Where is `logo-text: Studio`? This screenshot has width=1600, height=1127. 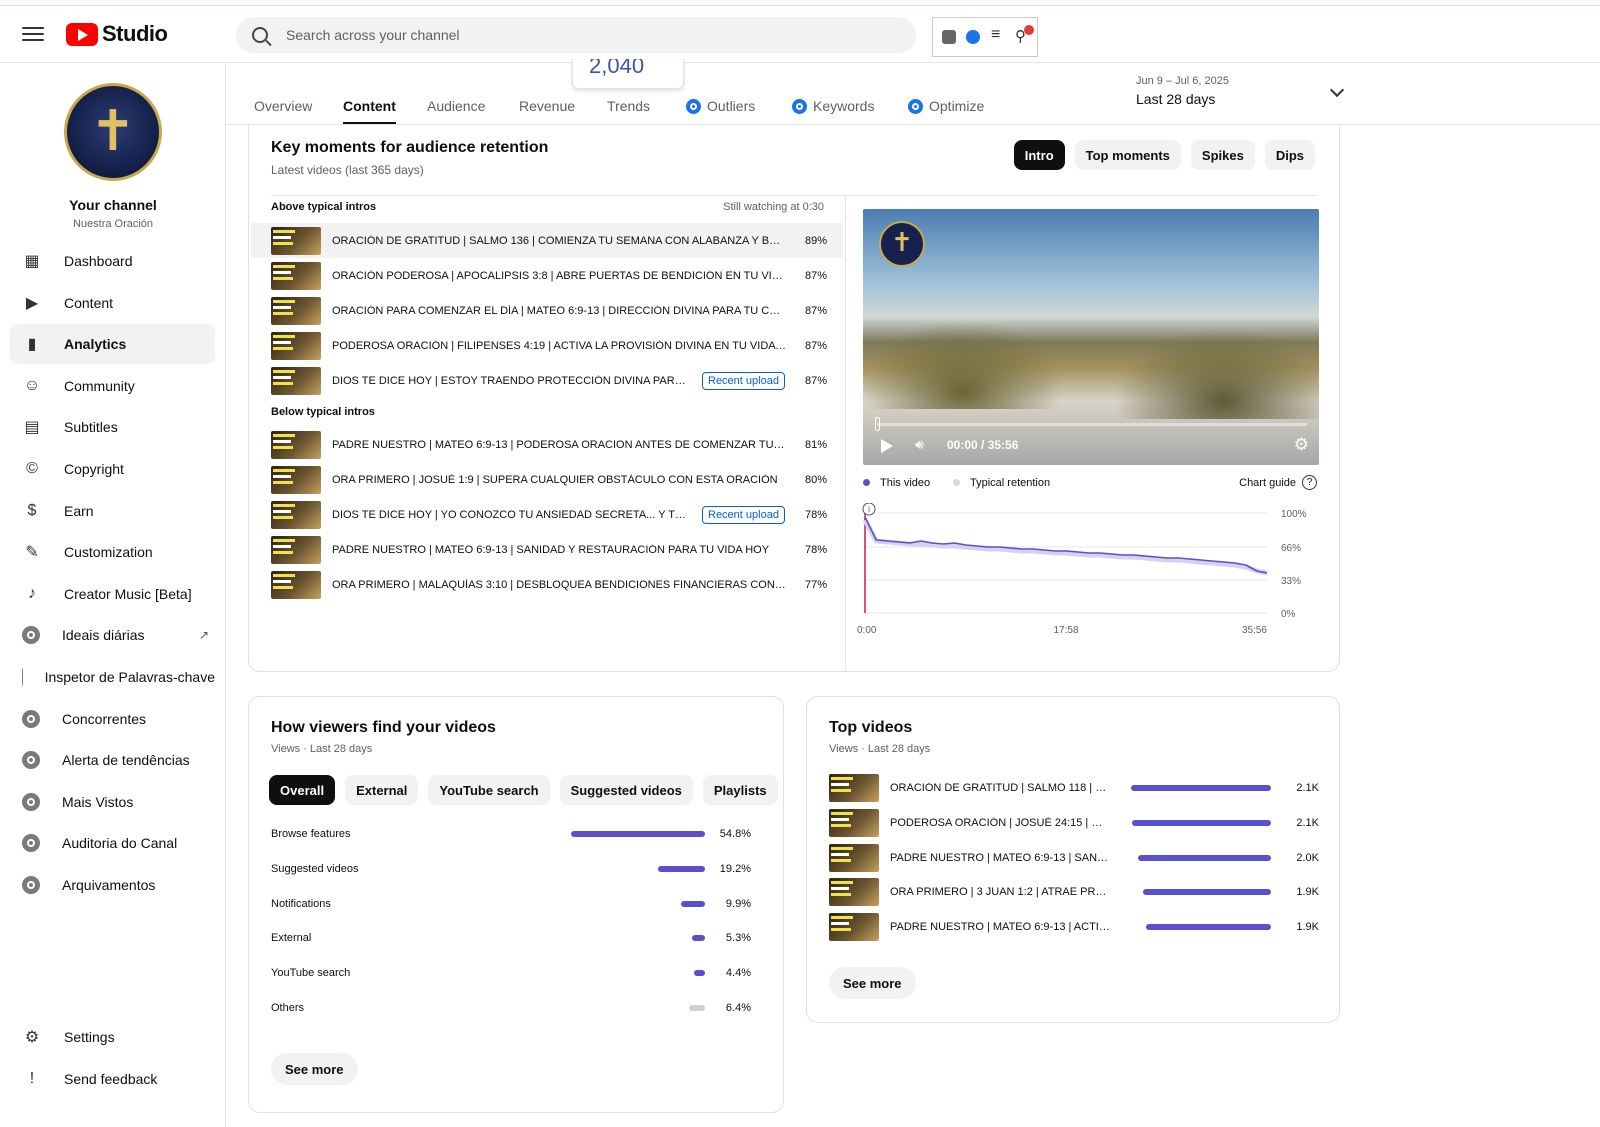
logo-text: Studio is located at coordinates (135, 33).